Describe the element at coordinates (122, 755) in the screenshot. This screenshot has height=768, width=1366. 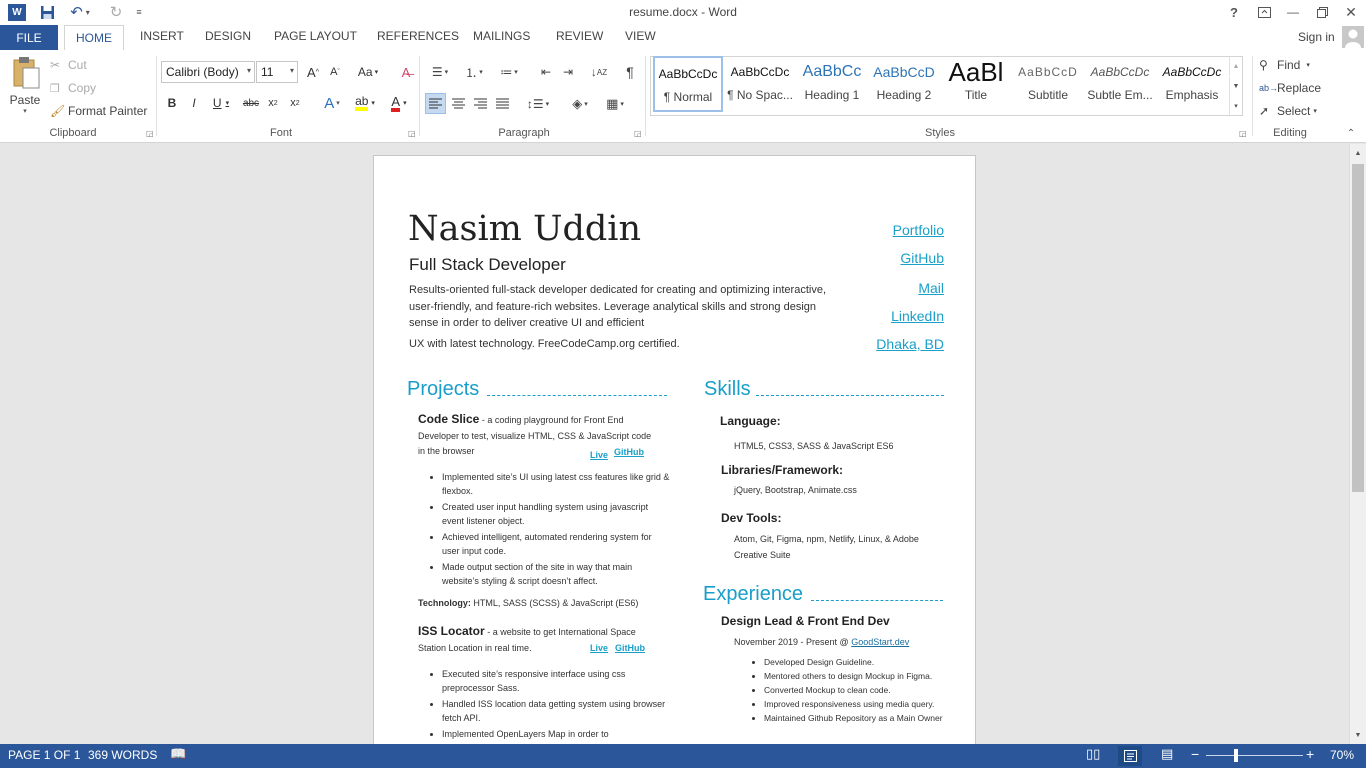
I see `word-count: 369 WORDS` at that location.